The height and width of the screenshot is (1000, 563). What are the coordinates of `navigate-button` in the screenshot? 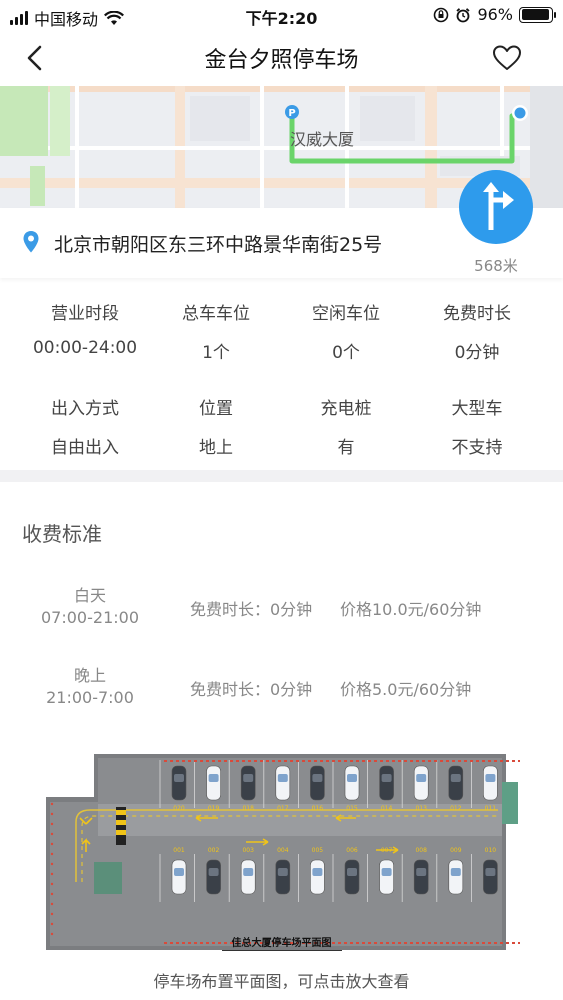 It's located at (496, 207).